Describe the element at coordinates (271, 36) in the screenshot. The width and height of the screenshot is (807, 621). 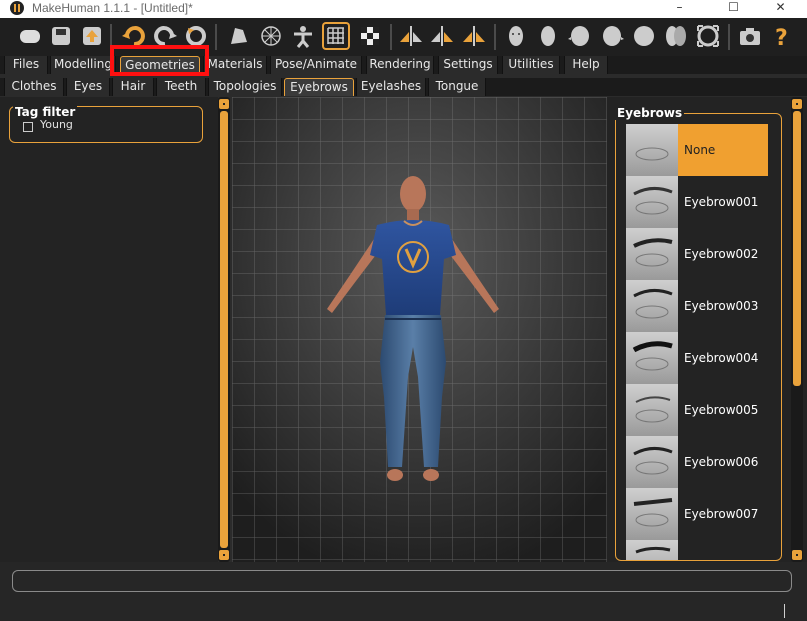
I see `wireframe-icon` at that location.